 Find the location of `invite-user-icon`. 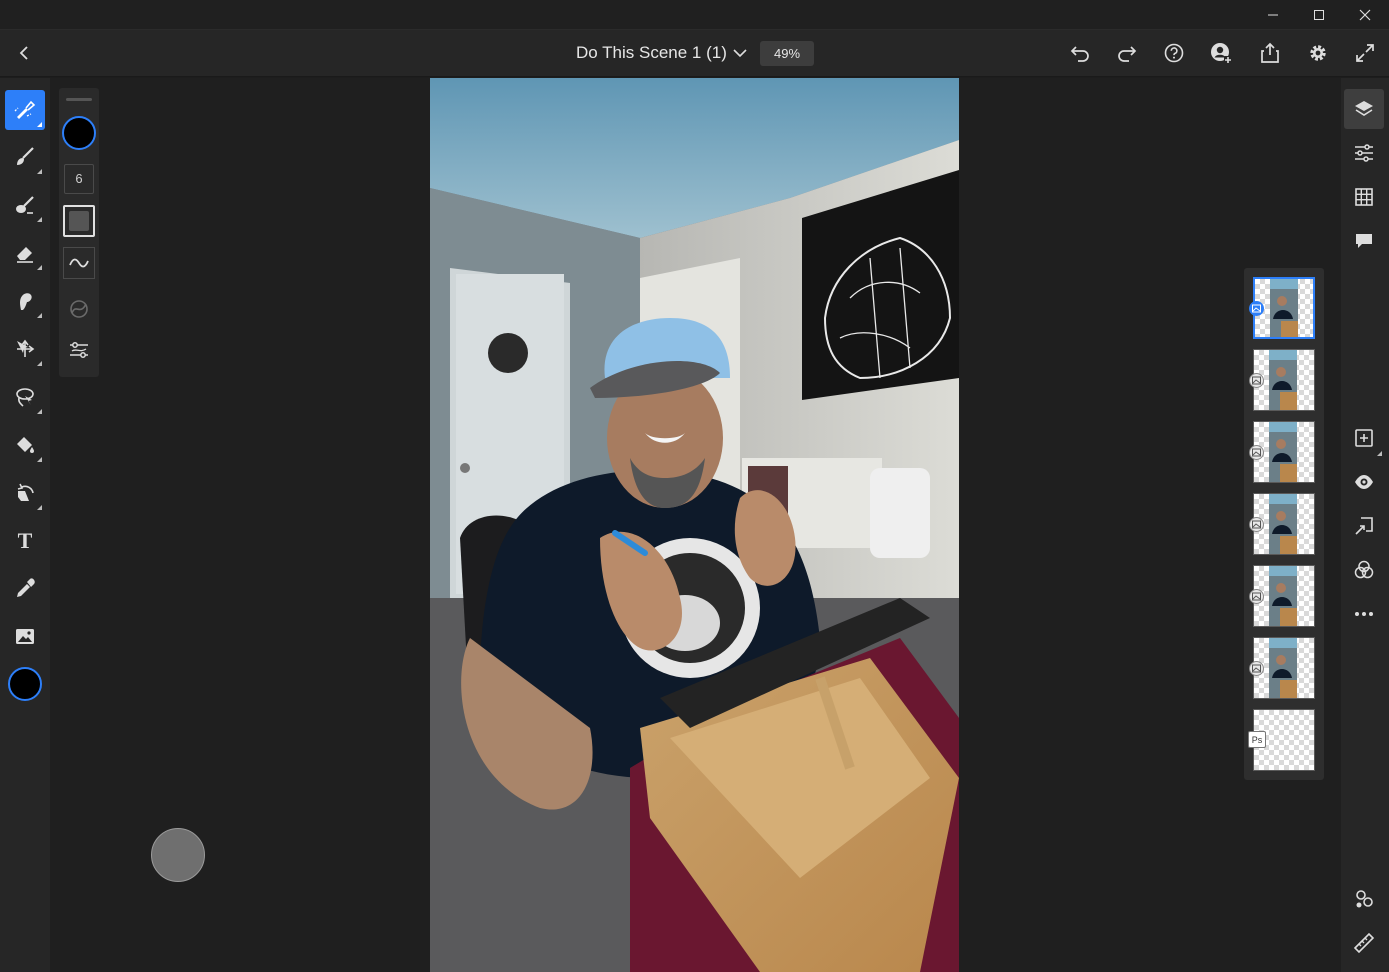

invite-user-icon is located at coordinates (1221, 53).